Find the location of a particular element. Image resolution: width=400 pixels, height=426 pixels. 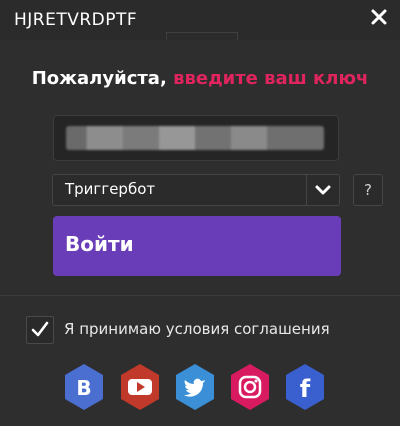

twitter-icon is located at coordinates (195, 387).